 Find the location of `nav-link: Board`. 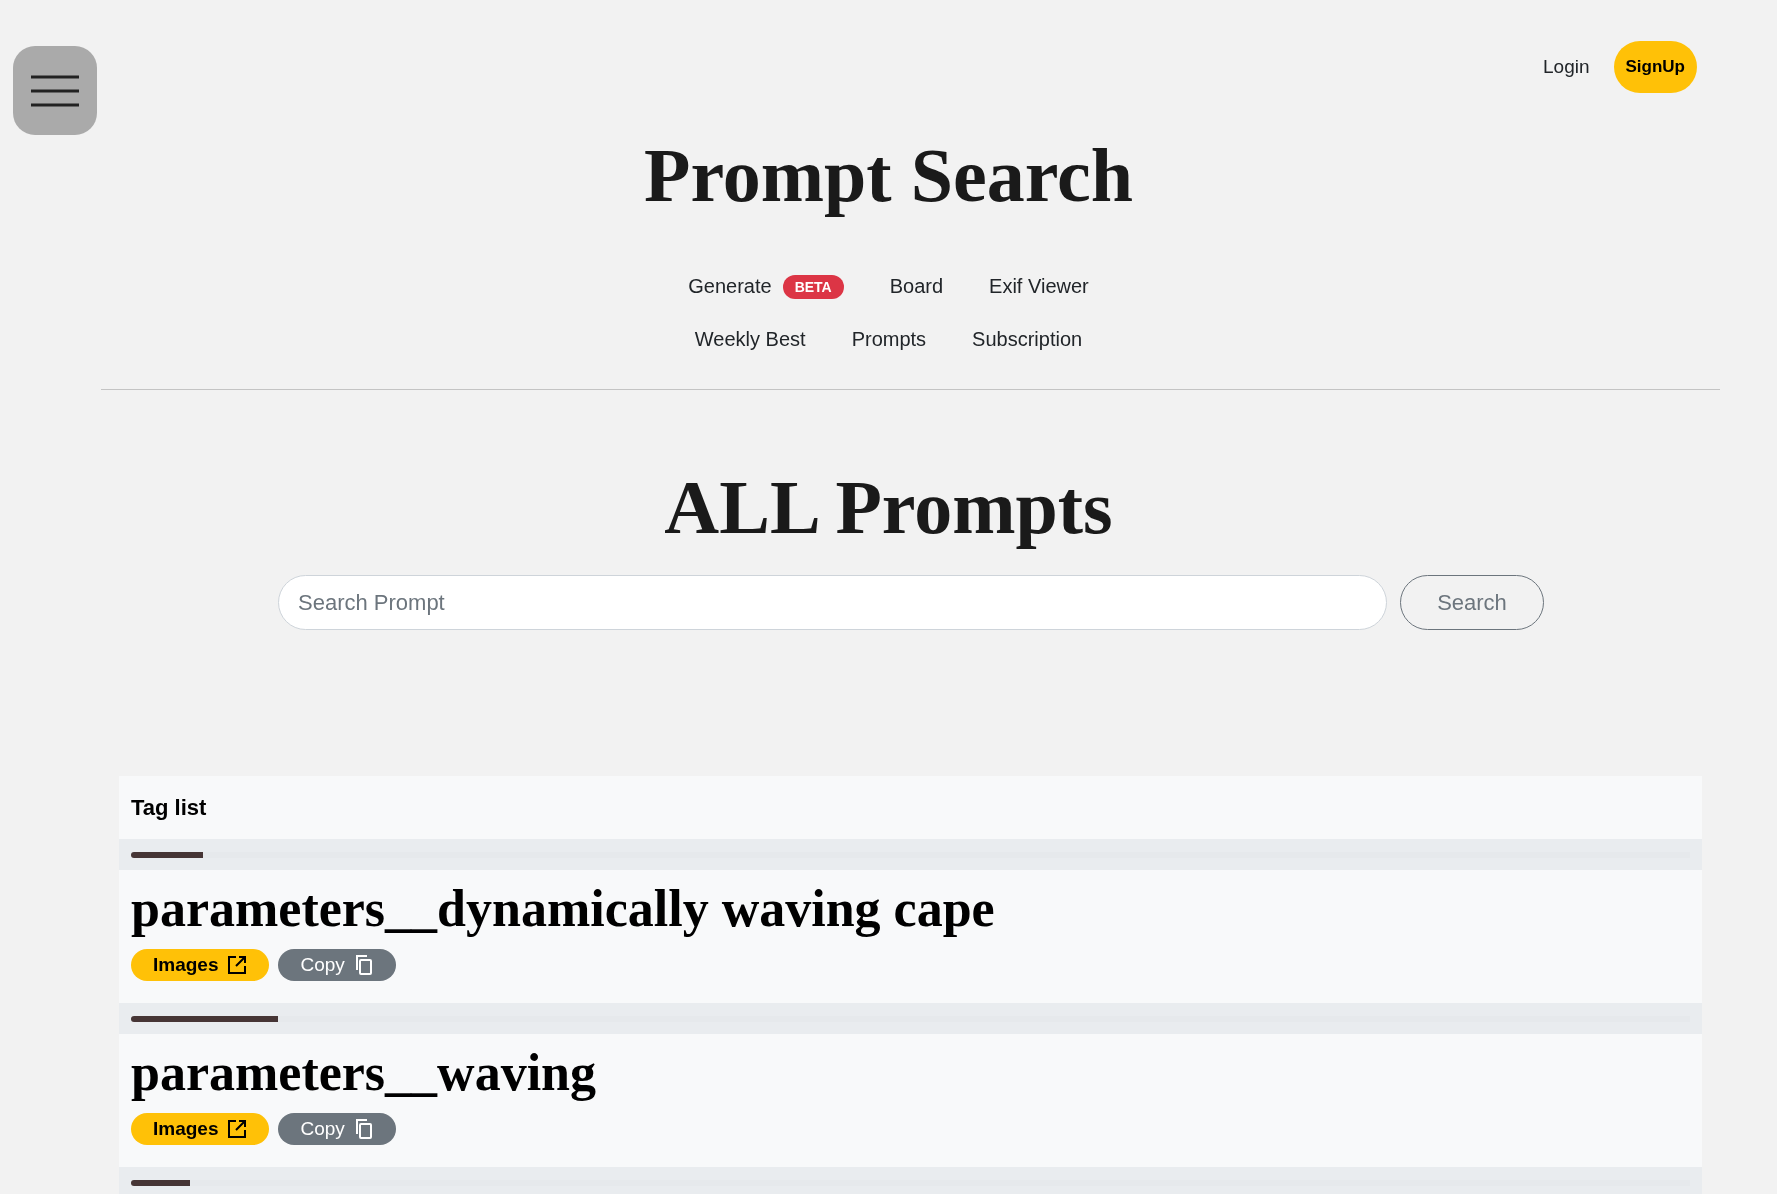

nav-link: Board is located at coordinates (916, 287).